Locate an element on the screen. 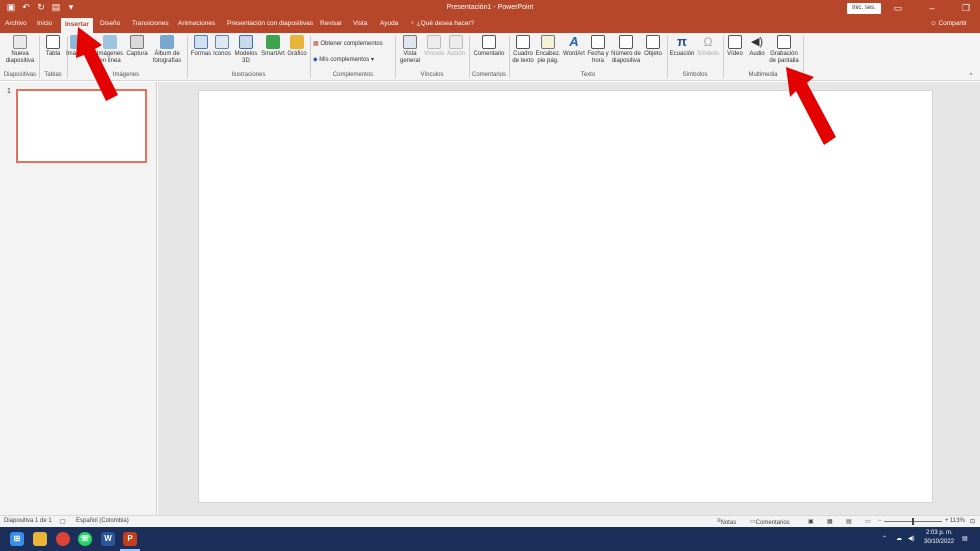  comment-label: Comentario is located at coordinates (489, 54).